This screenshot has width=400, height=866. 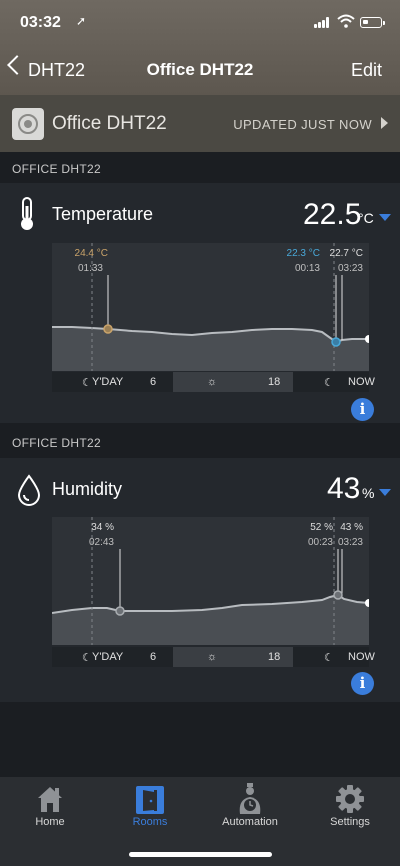 What do you see at coordinates (50, 799) in the screenshot?
I see `home-icon` at bounding box center [50, 799].